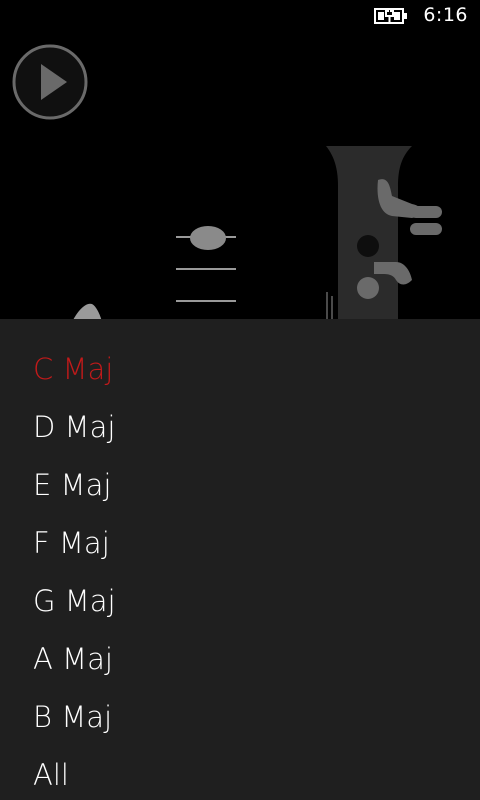 Image resolution: width=480 pixels, height=800 pixels. I want to click on scale-item-c-maj: C Maj, so click(73, 369).